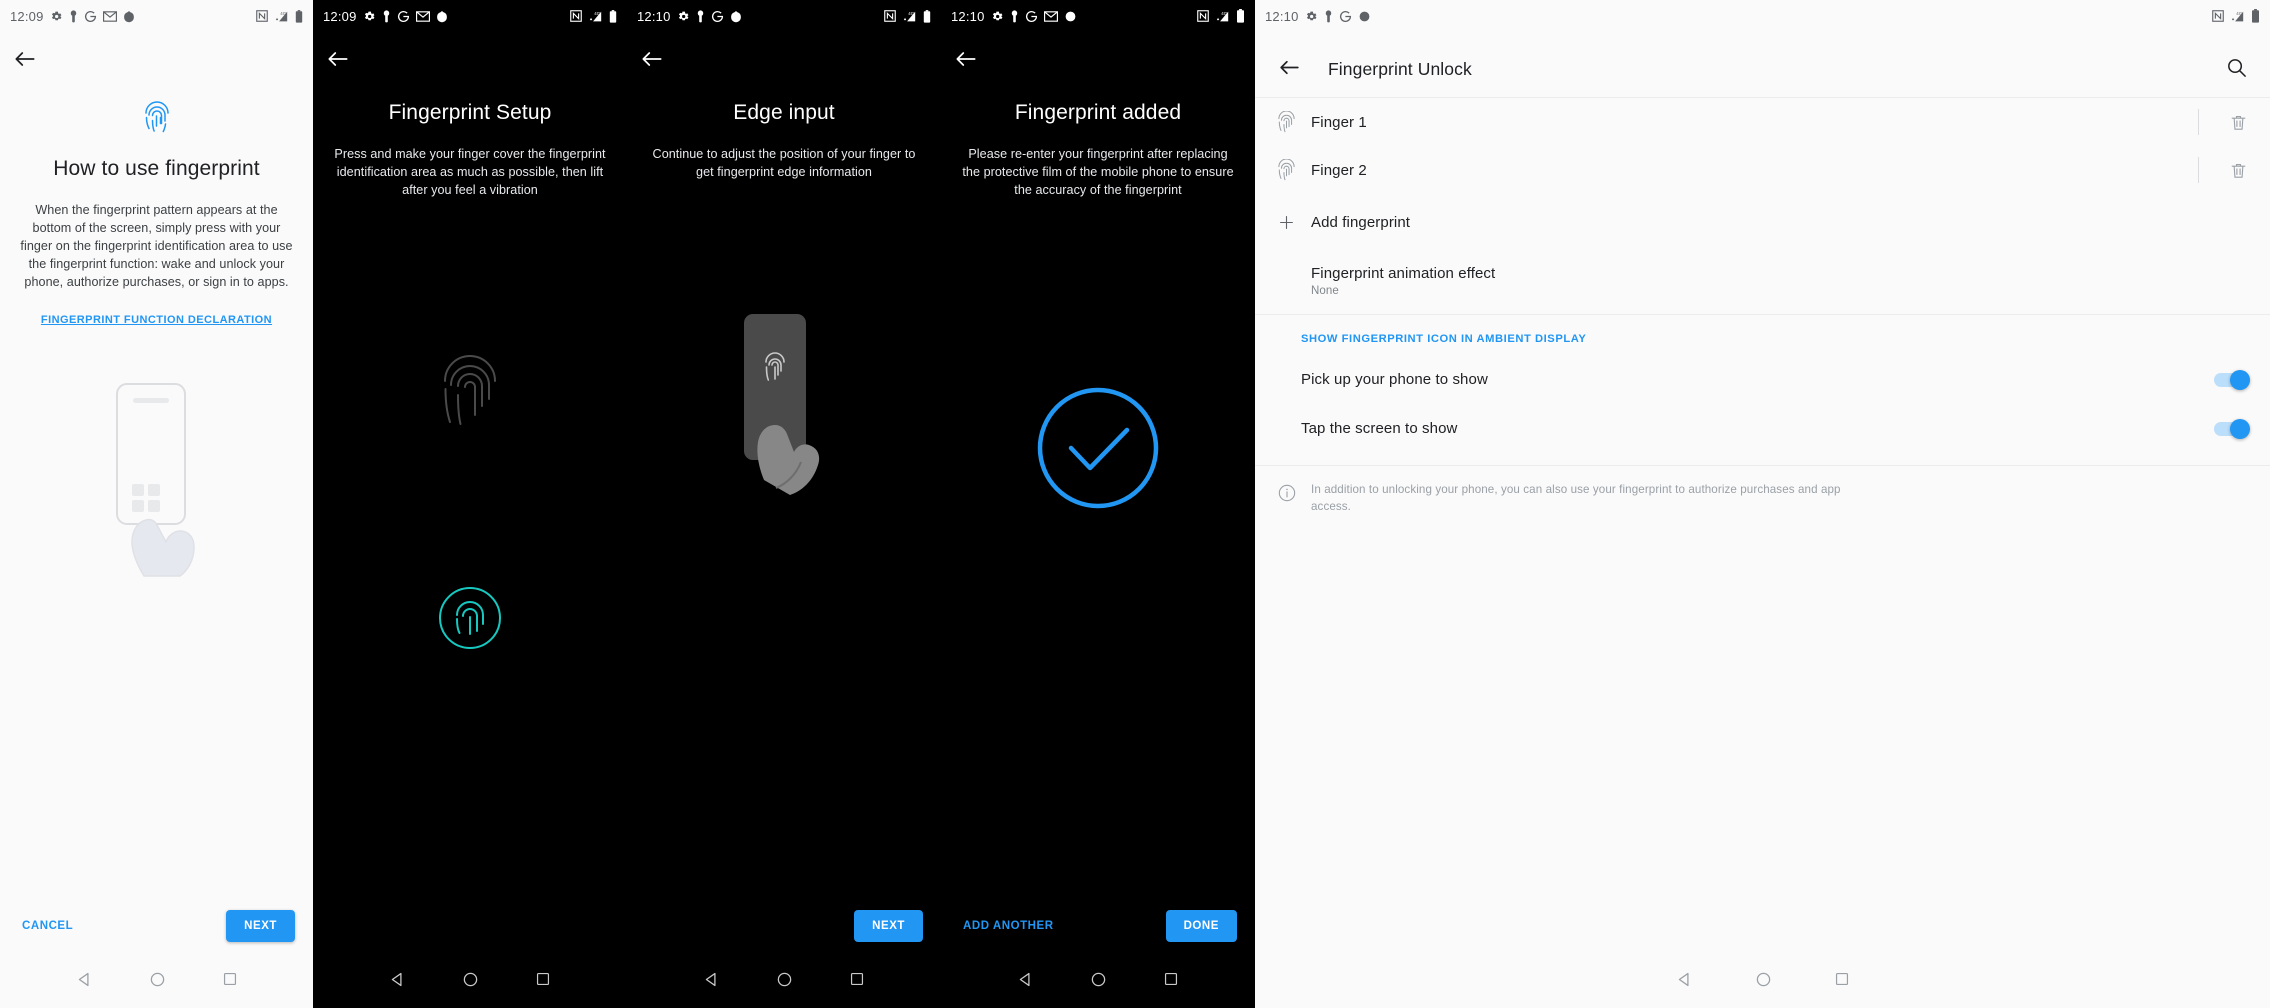 This screenshot has width=2270, height=1008. I want to click on list-item-content: Finger 1, so click(1754, 122).